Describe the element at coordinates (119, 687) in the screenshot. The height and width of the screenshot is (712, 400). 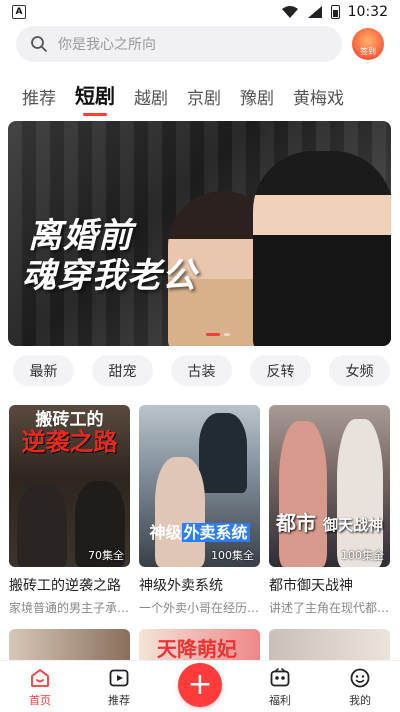
I see `nav-recommend: 推荐` at that location.